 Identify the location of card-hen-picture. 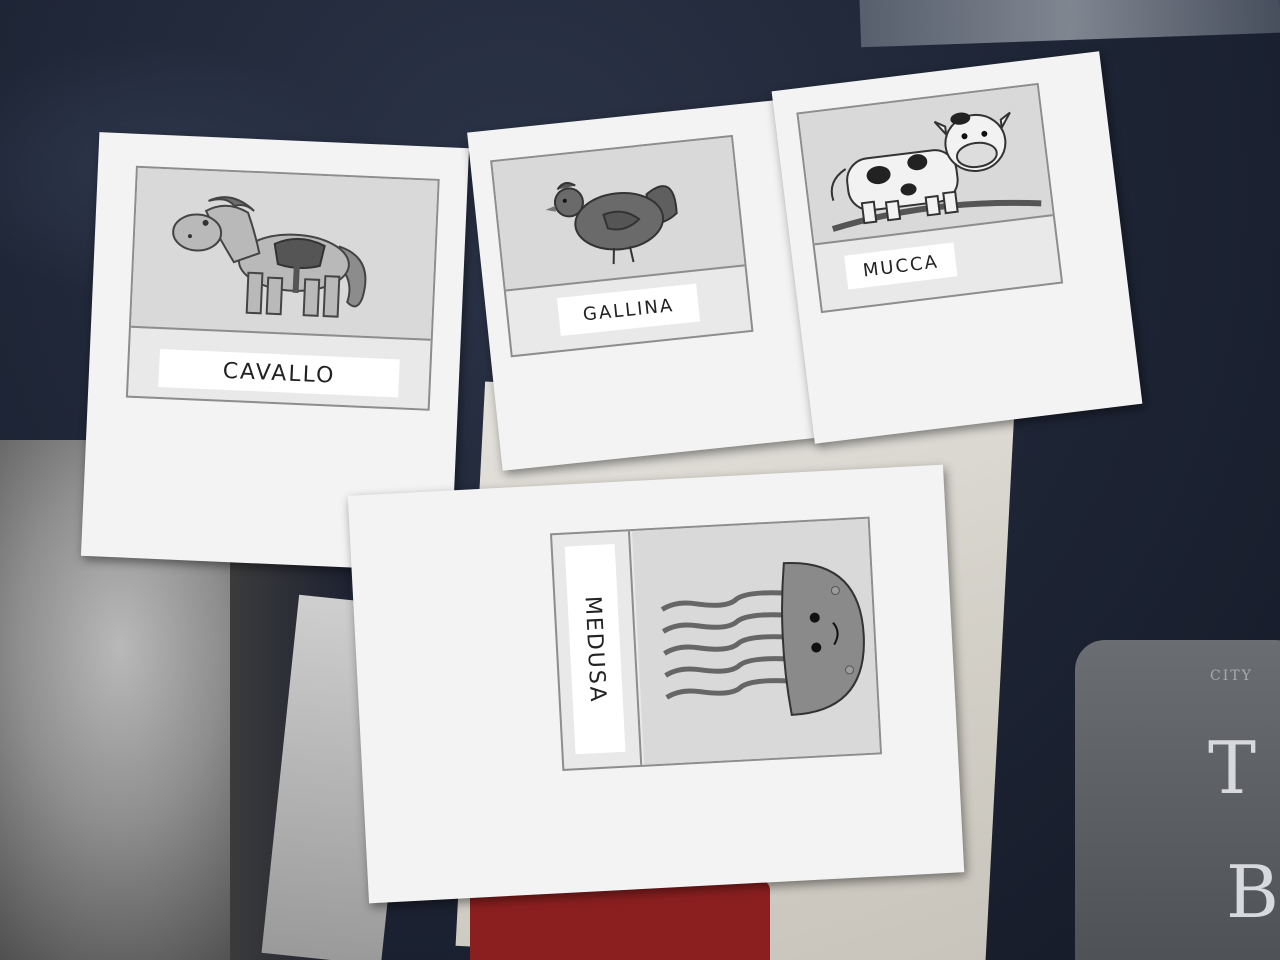
(618, 214).